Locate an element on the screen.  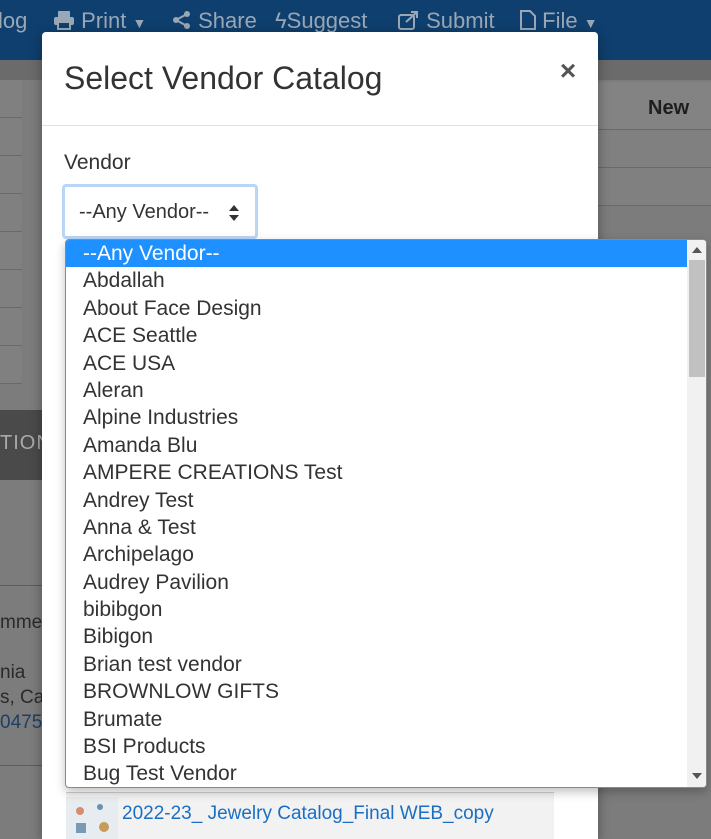
vendor-option: ACE USA is located at coordinates (376, 363).